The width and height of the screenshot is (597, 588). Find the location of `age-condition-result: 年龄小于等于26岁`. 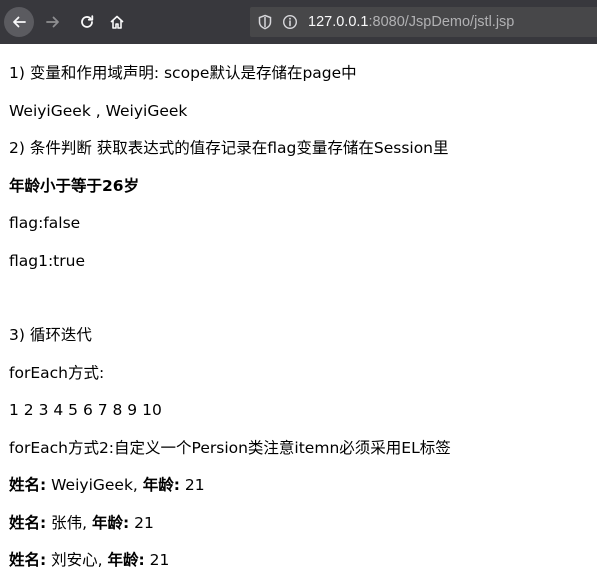

age-condition-result: 年龄小于等于26岁 is located at coordinates (74, 185).